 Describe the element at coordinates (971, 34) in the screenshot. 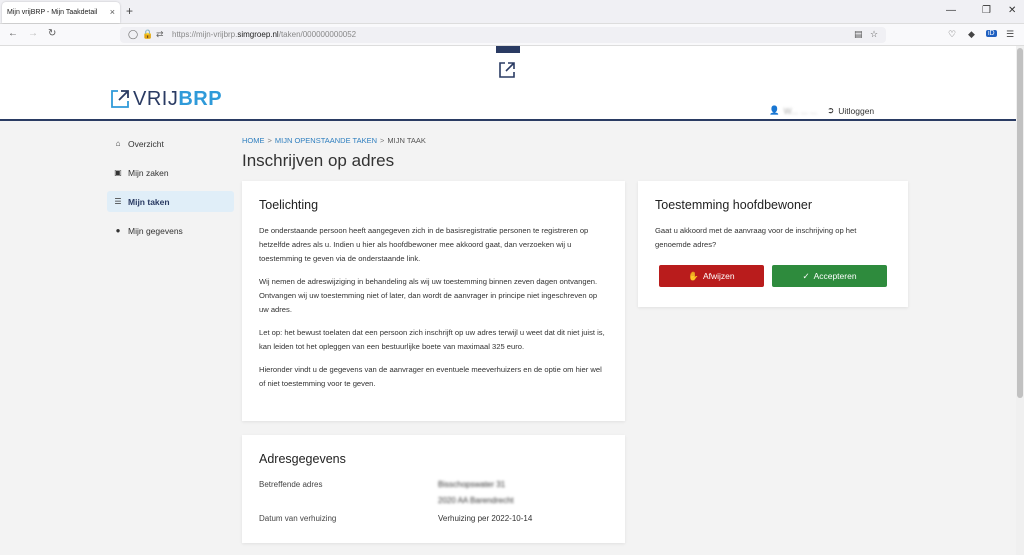

I see `extension-icon: ◆` at that location.